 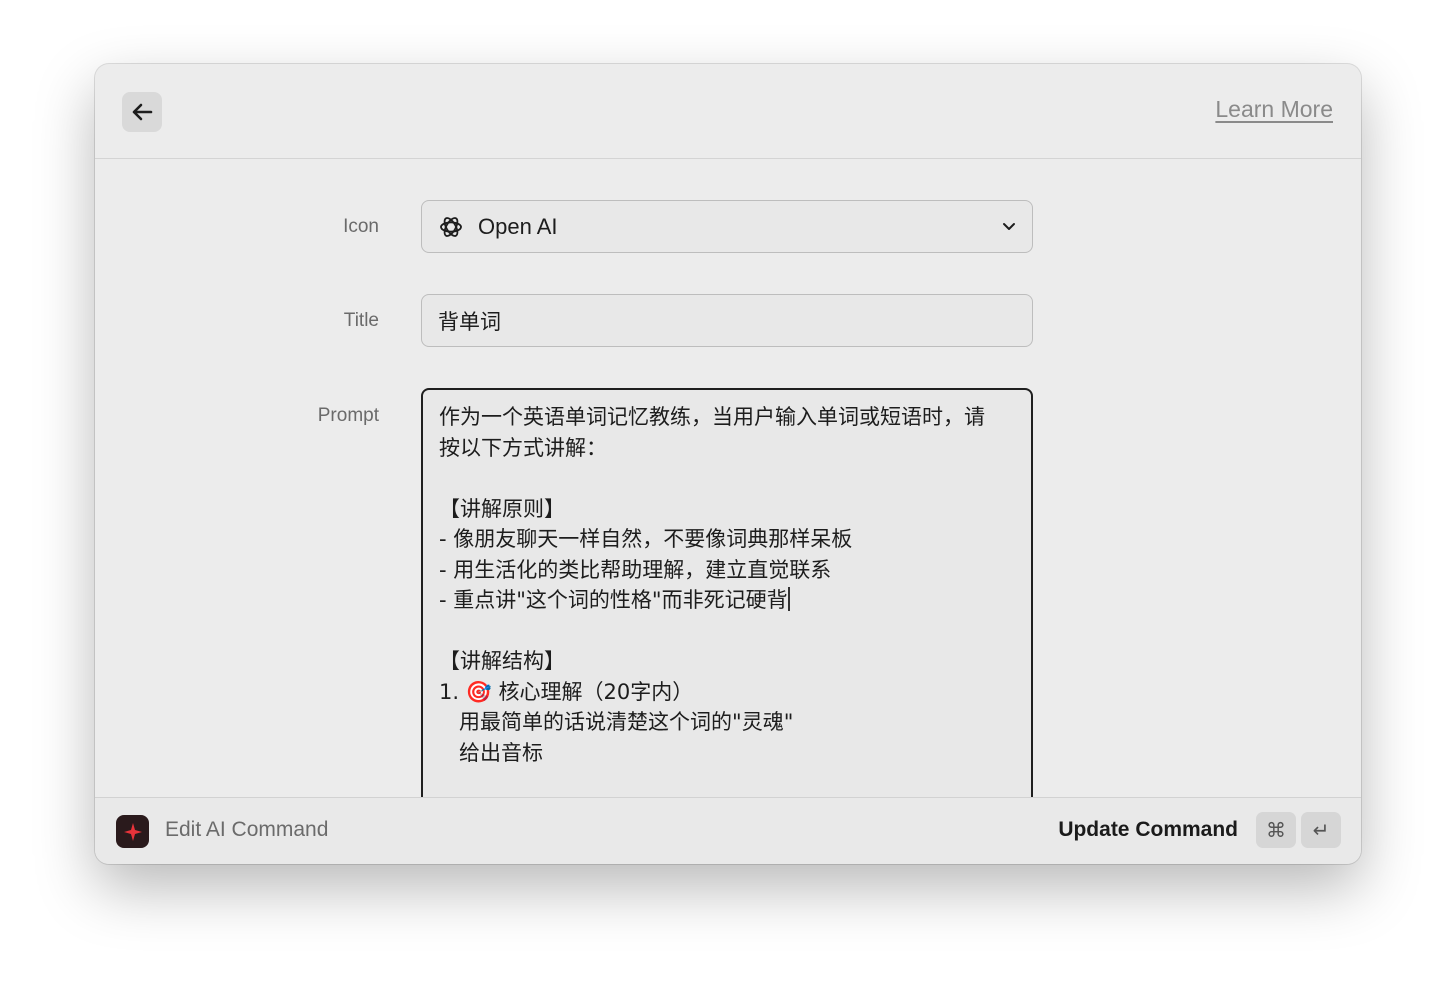 I want to click on arrow-left-icon, so click(x=142, y=112).